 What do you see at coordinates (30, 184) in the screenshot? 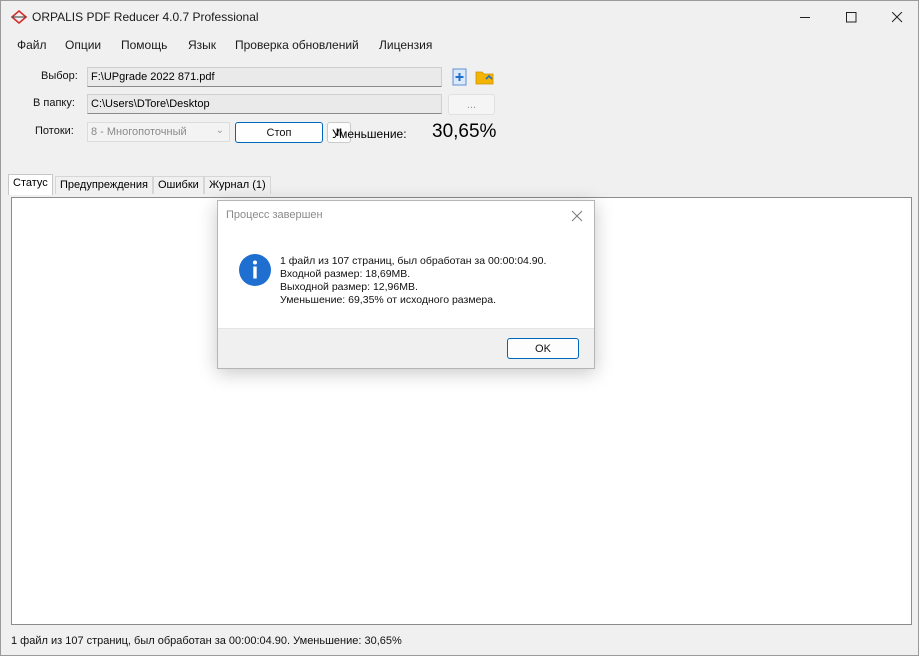
I see `tab-status: Статус` at bounding box center [30, 184].